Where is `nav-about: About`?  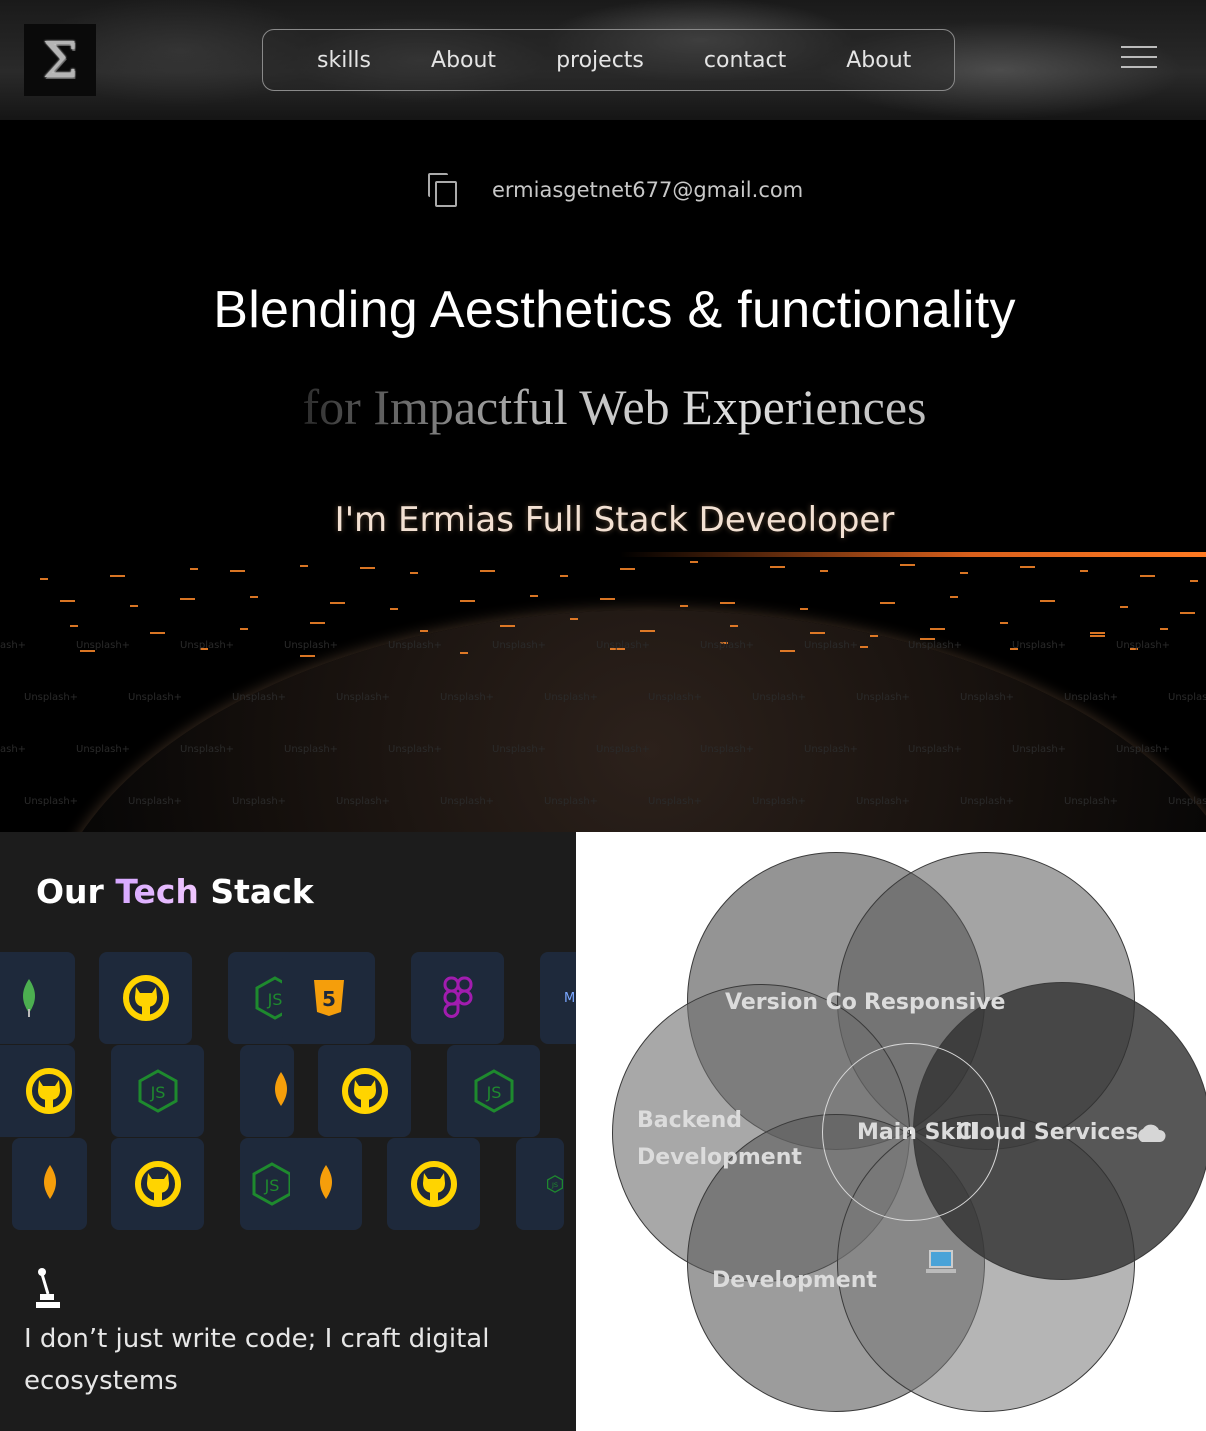
nav-about: About is located at coordinates (463, 60).